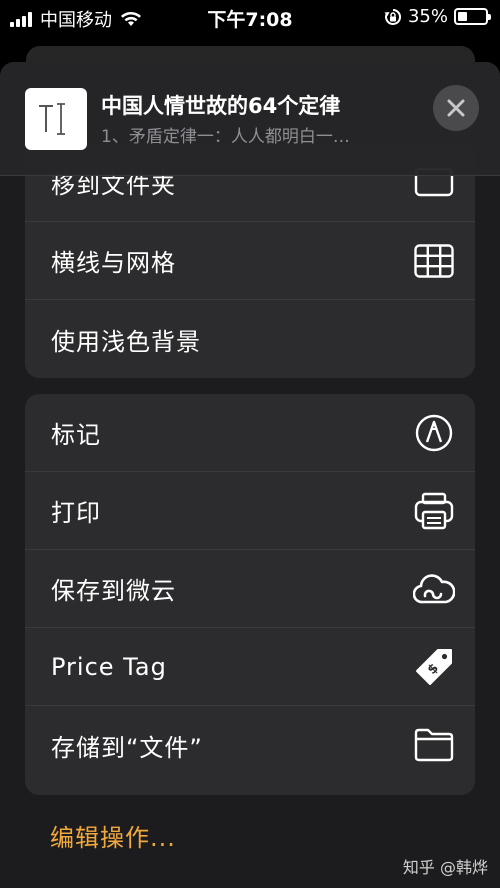 This screenshot has width=500, height=888. What do you see at coordinates (250, 433) in the screenshot?
I see `menu-item-markup: 标记` at bounding box center [250, 433].